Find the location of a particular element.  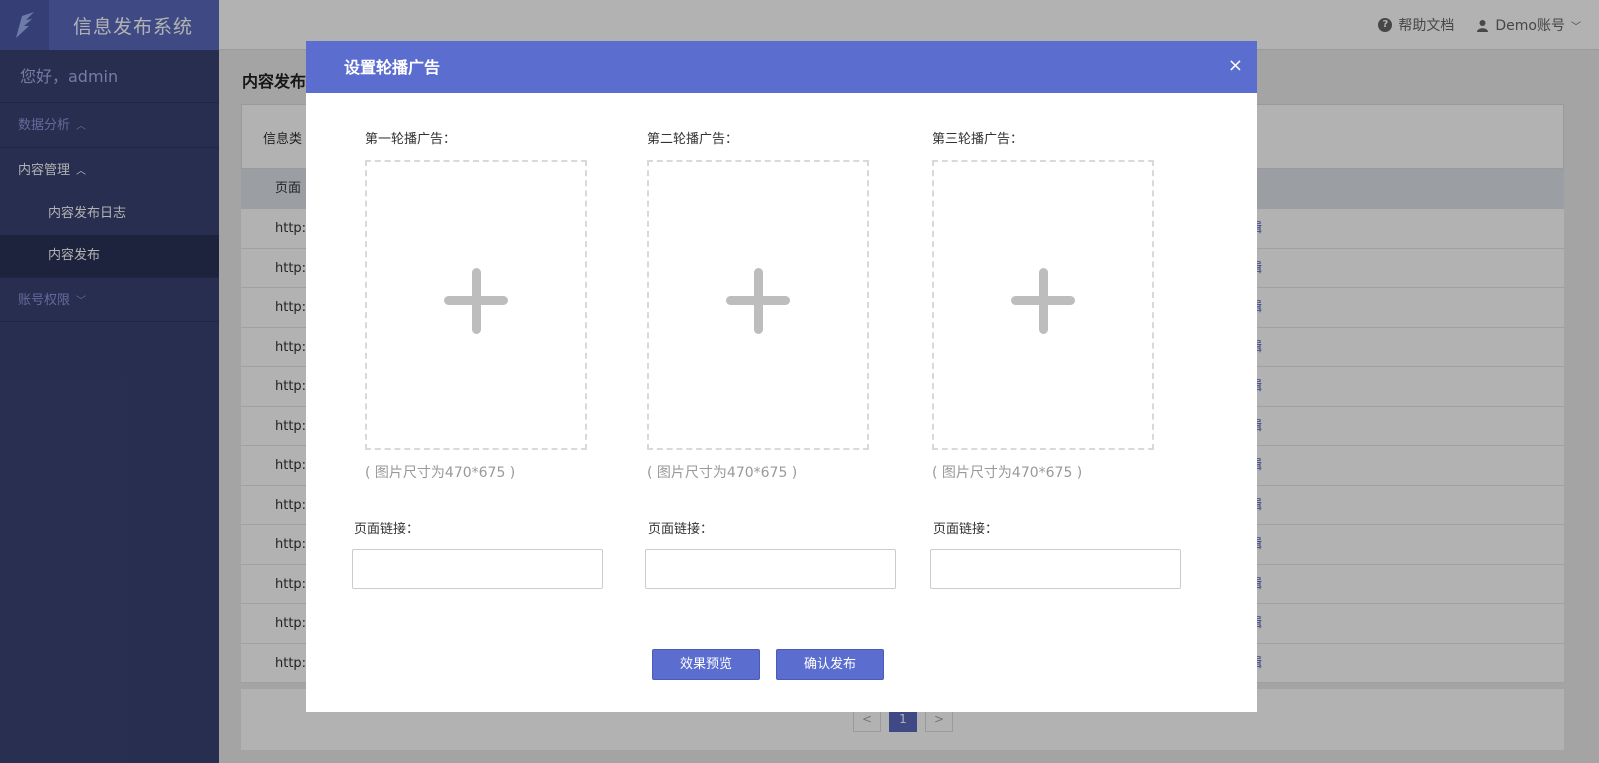

slot-3-image-upload is located at coordinates (1043, 305).